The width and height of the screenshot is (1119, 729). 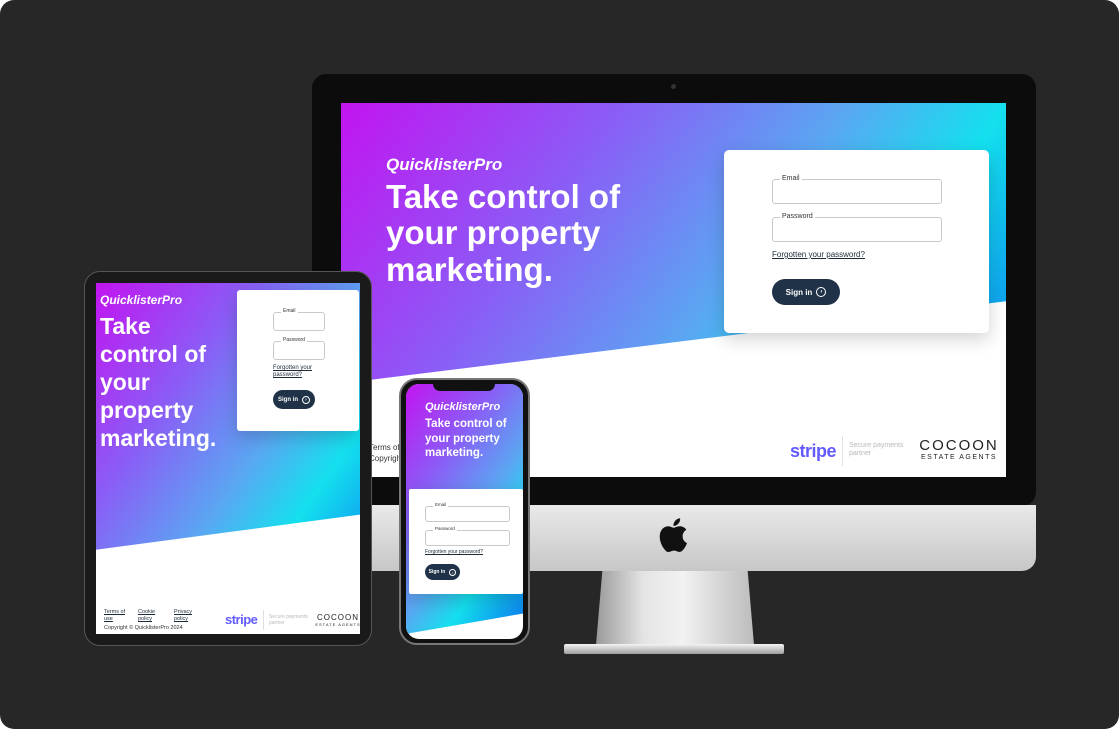 What do you see at coordinates (444, 164) in the screenshot?
I see `brand-logo: QuicklisterPro` at bounding box center [444, 164].